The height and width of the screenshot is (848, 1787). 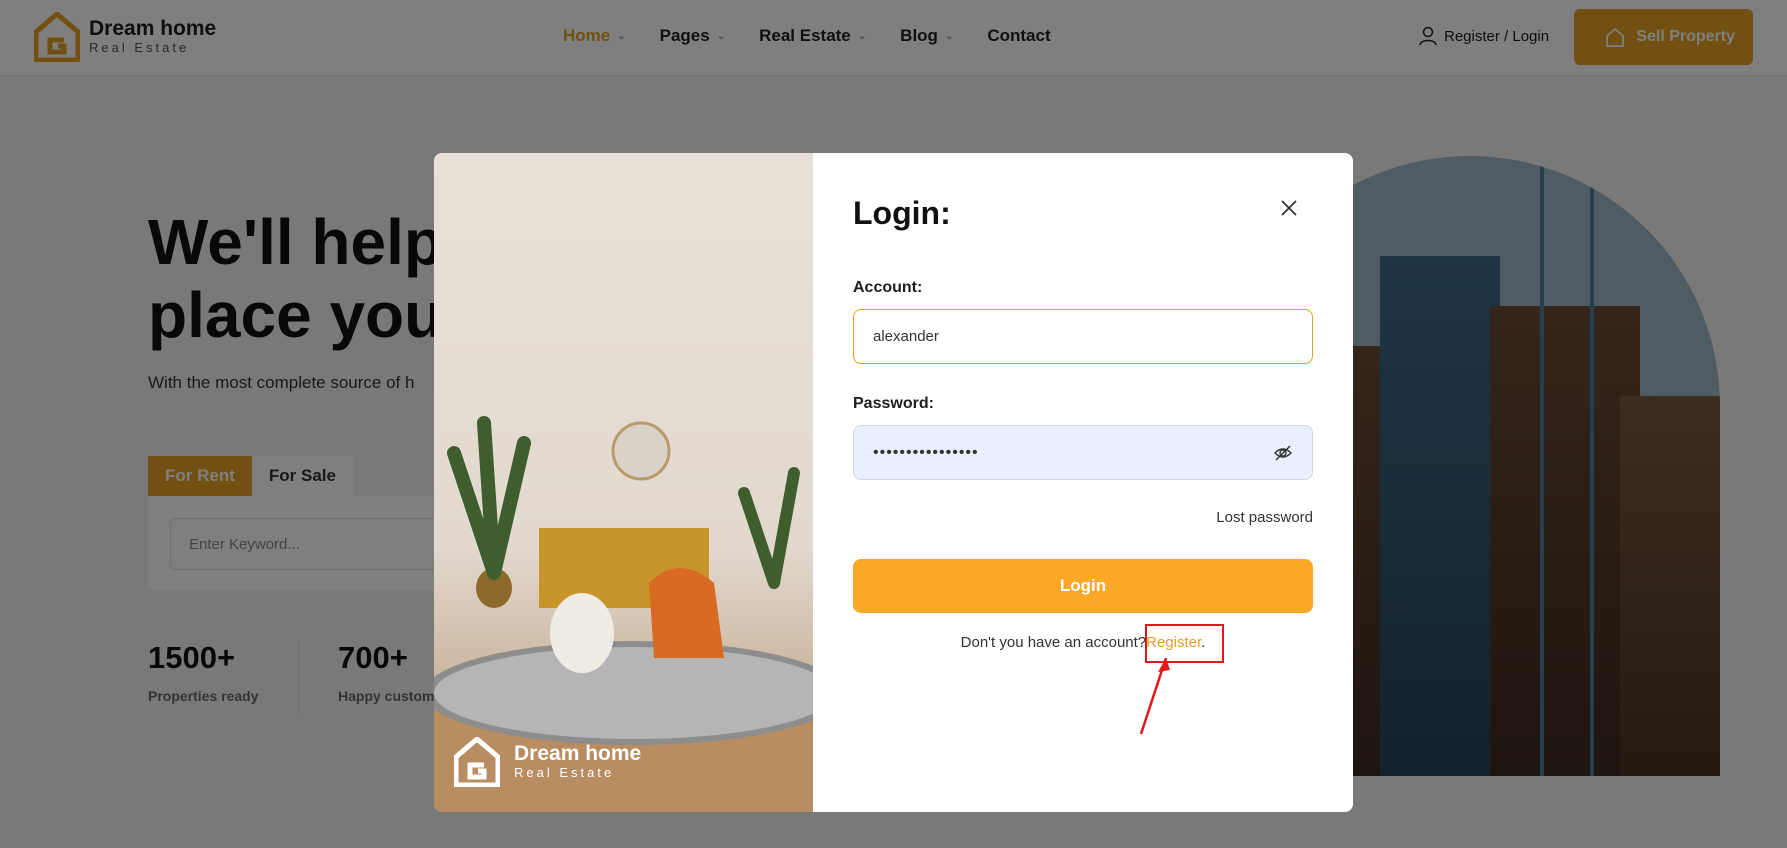 I want to click on annotation-arrow-icon, so click(x=1154, y=696).